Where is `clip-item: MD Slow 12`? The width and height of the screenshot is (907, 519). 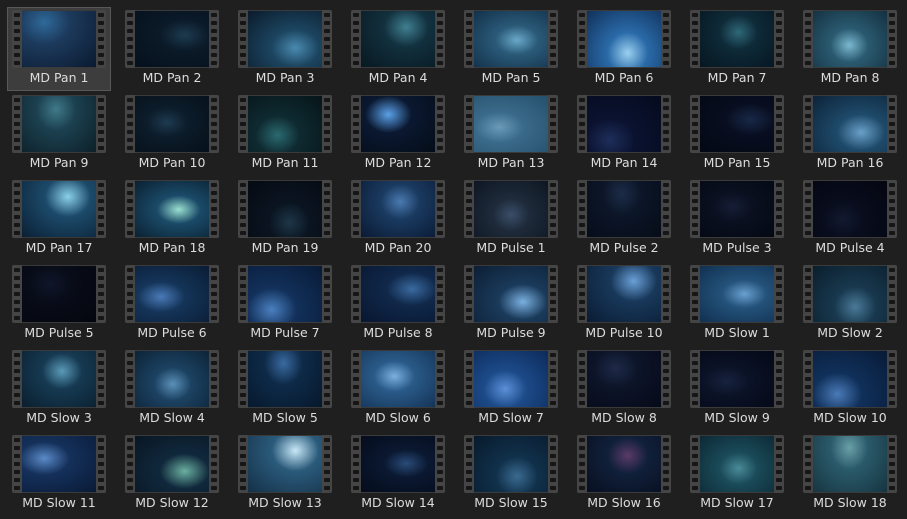 clip-item: MD Slow 12 is located at coordinates (172, 474).